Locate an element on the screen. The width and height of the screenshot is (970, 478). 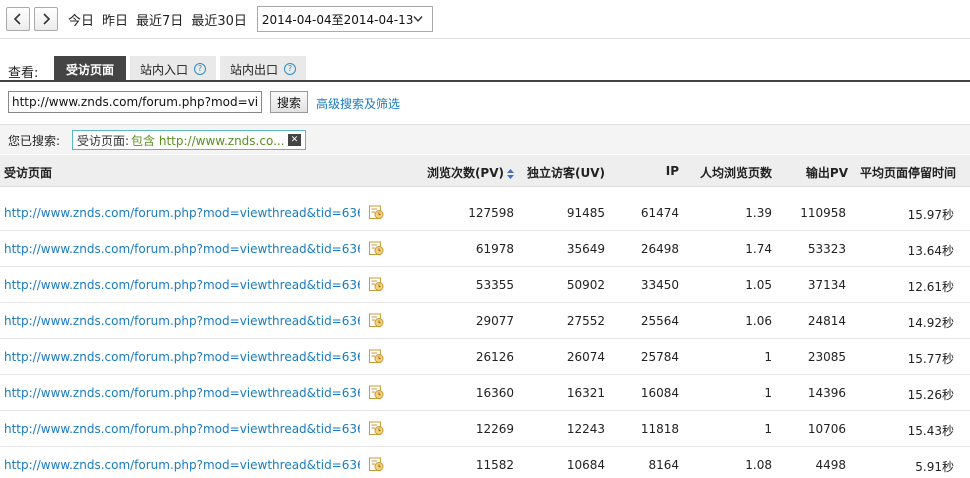
exit-pv-value: 10706 is located at coordinates (826, 429).